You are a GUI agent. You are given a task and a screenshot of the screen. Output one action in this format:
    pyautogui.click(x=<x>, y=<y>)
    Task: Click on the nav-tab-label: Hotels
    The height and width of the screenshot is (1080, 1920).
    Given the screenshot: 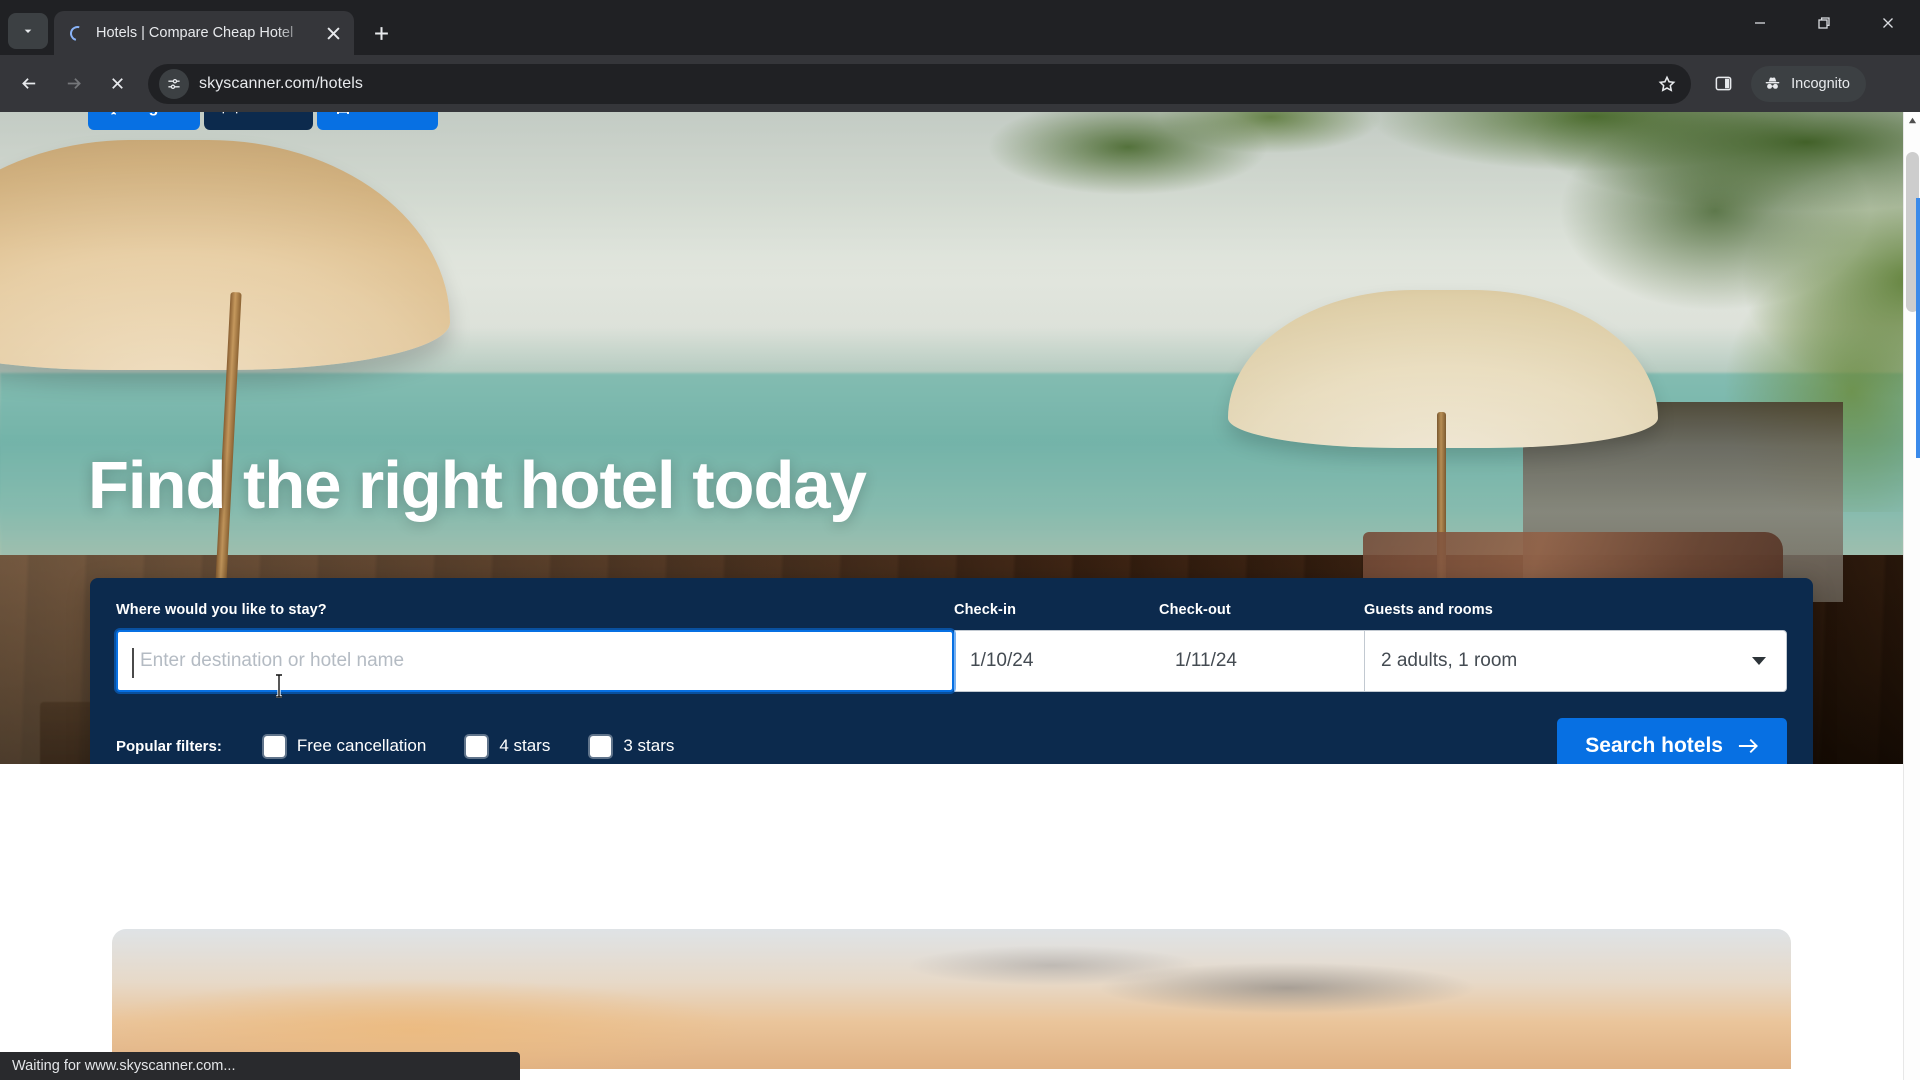 What is the action you would take?
    pyautogui.click(x=270, y=114)
    